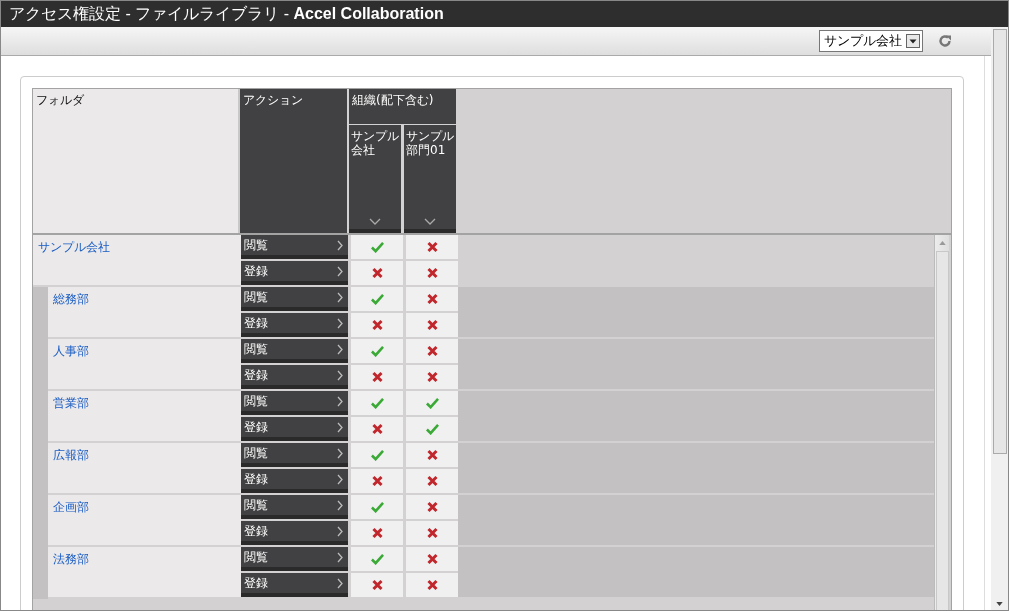 This screenshot has width=1009, height=611. Describe the element at coordinates (942, 243) in the screenshot. I see `scroll-up-icon` at that location.